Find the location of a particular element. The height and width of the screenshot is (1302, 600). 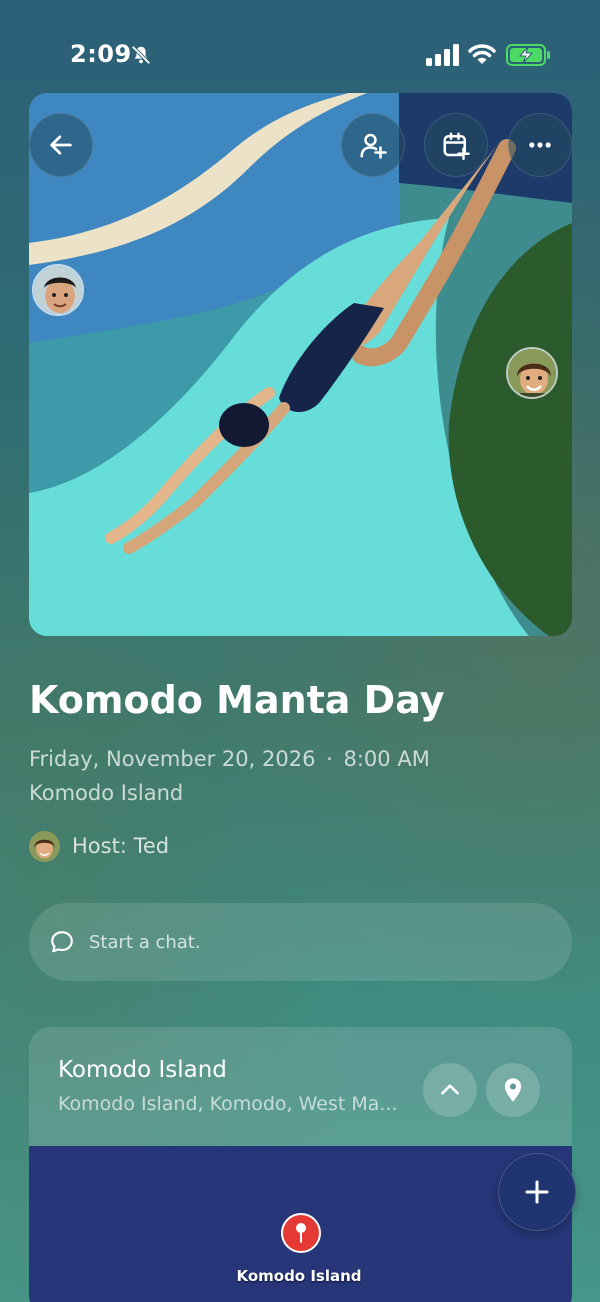

open-in-maps-button is located at coordinates (513, 1090).